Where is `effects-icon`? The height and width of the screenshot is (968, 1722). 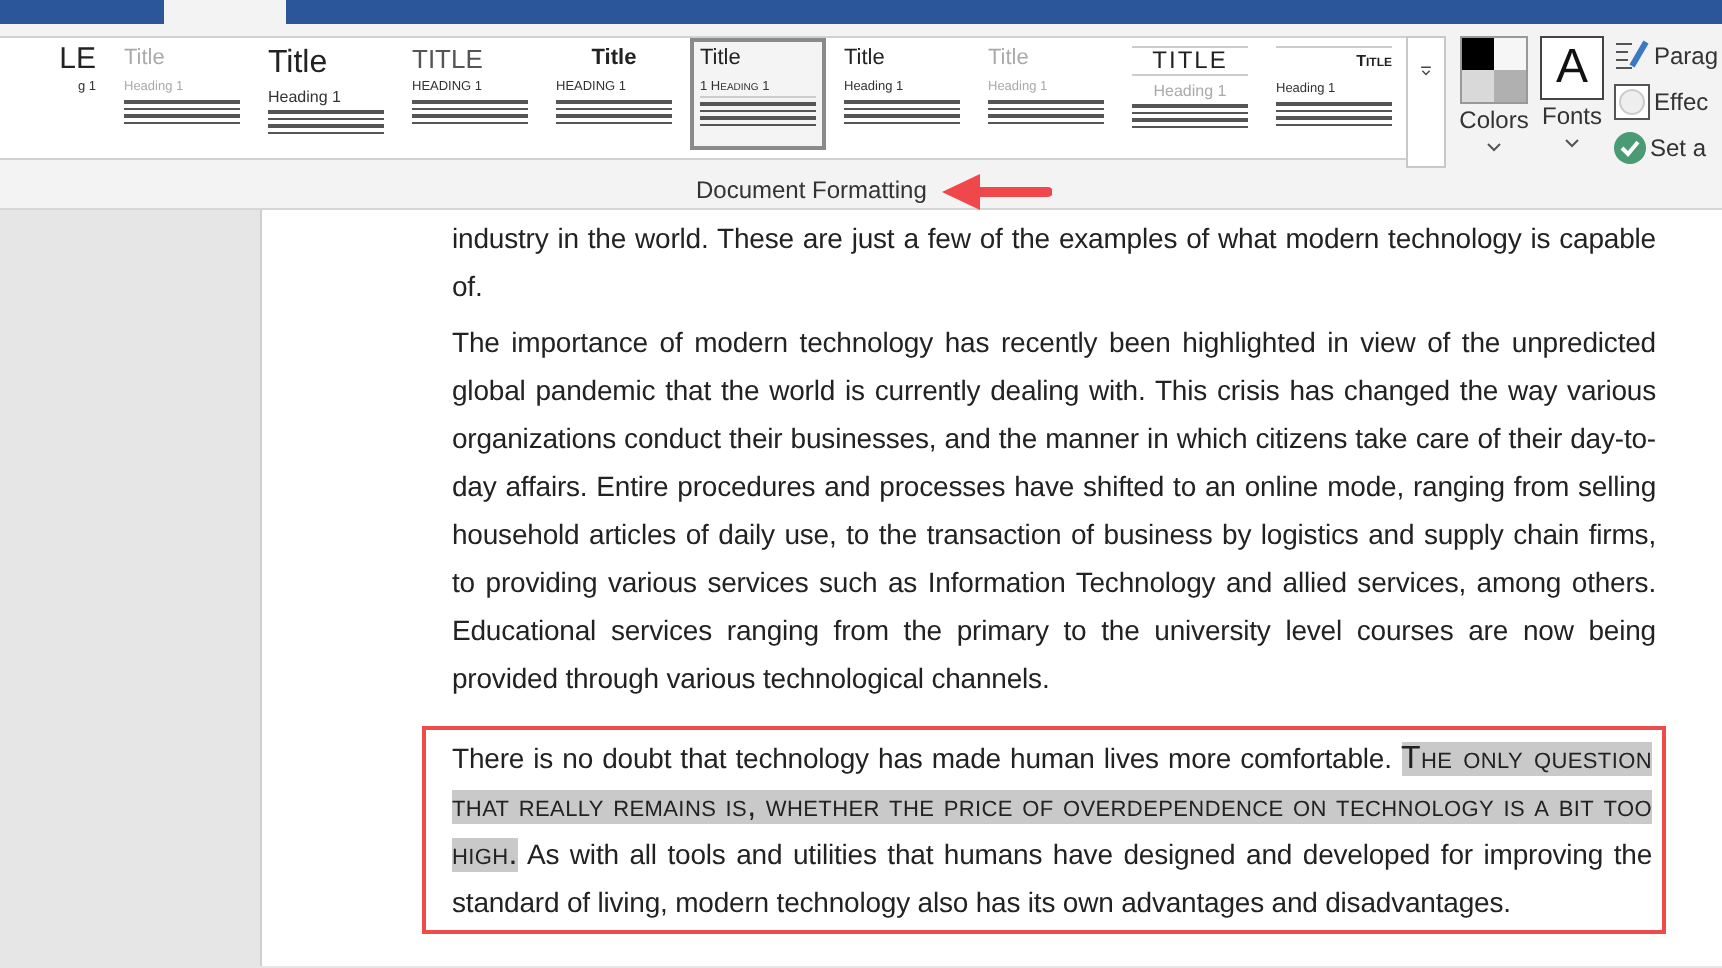 effects-icon is located at coordinates (1632, 101).